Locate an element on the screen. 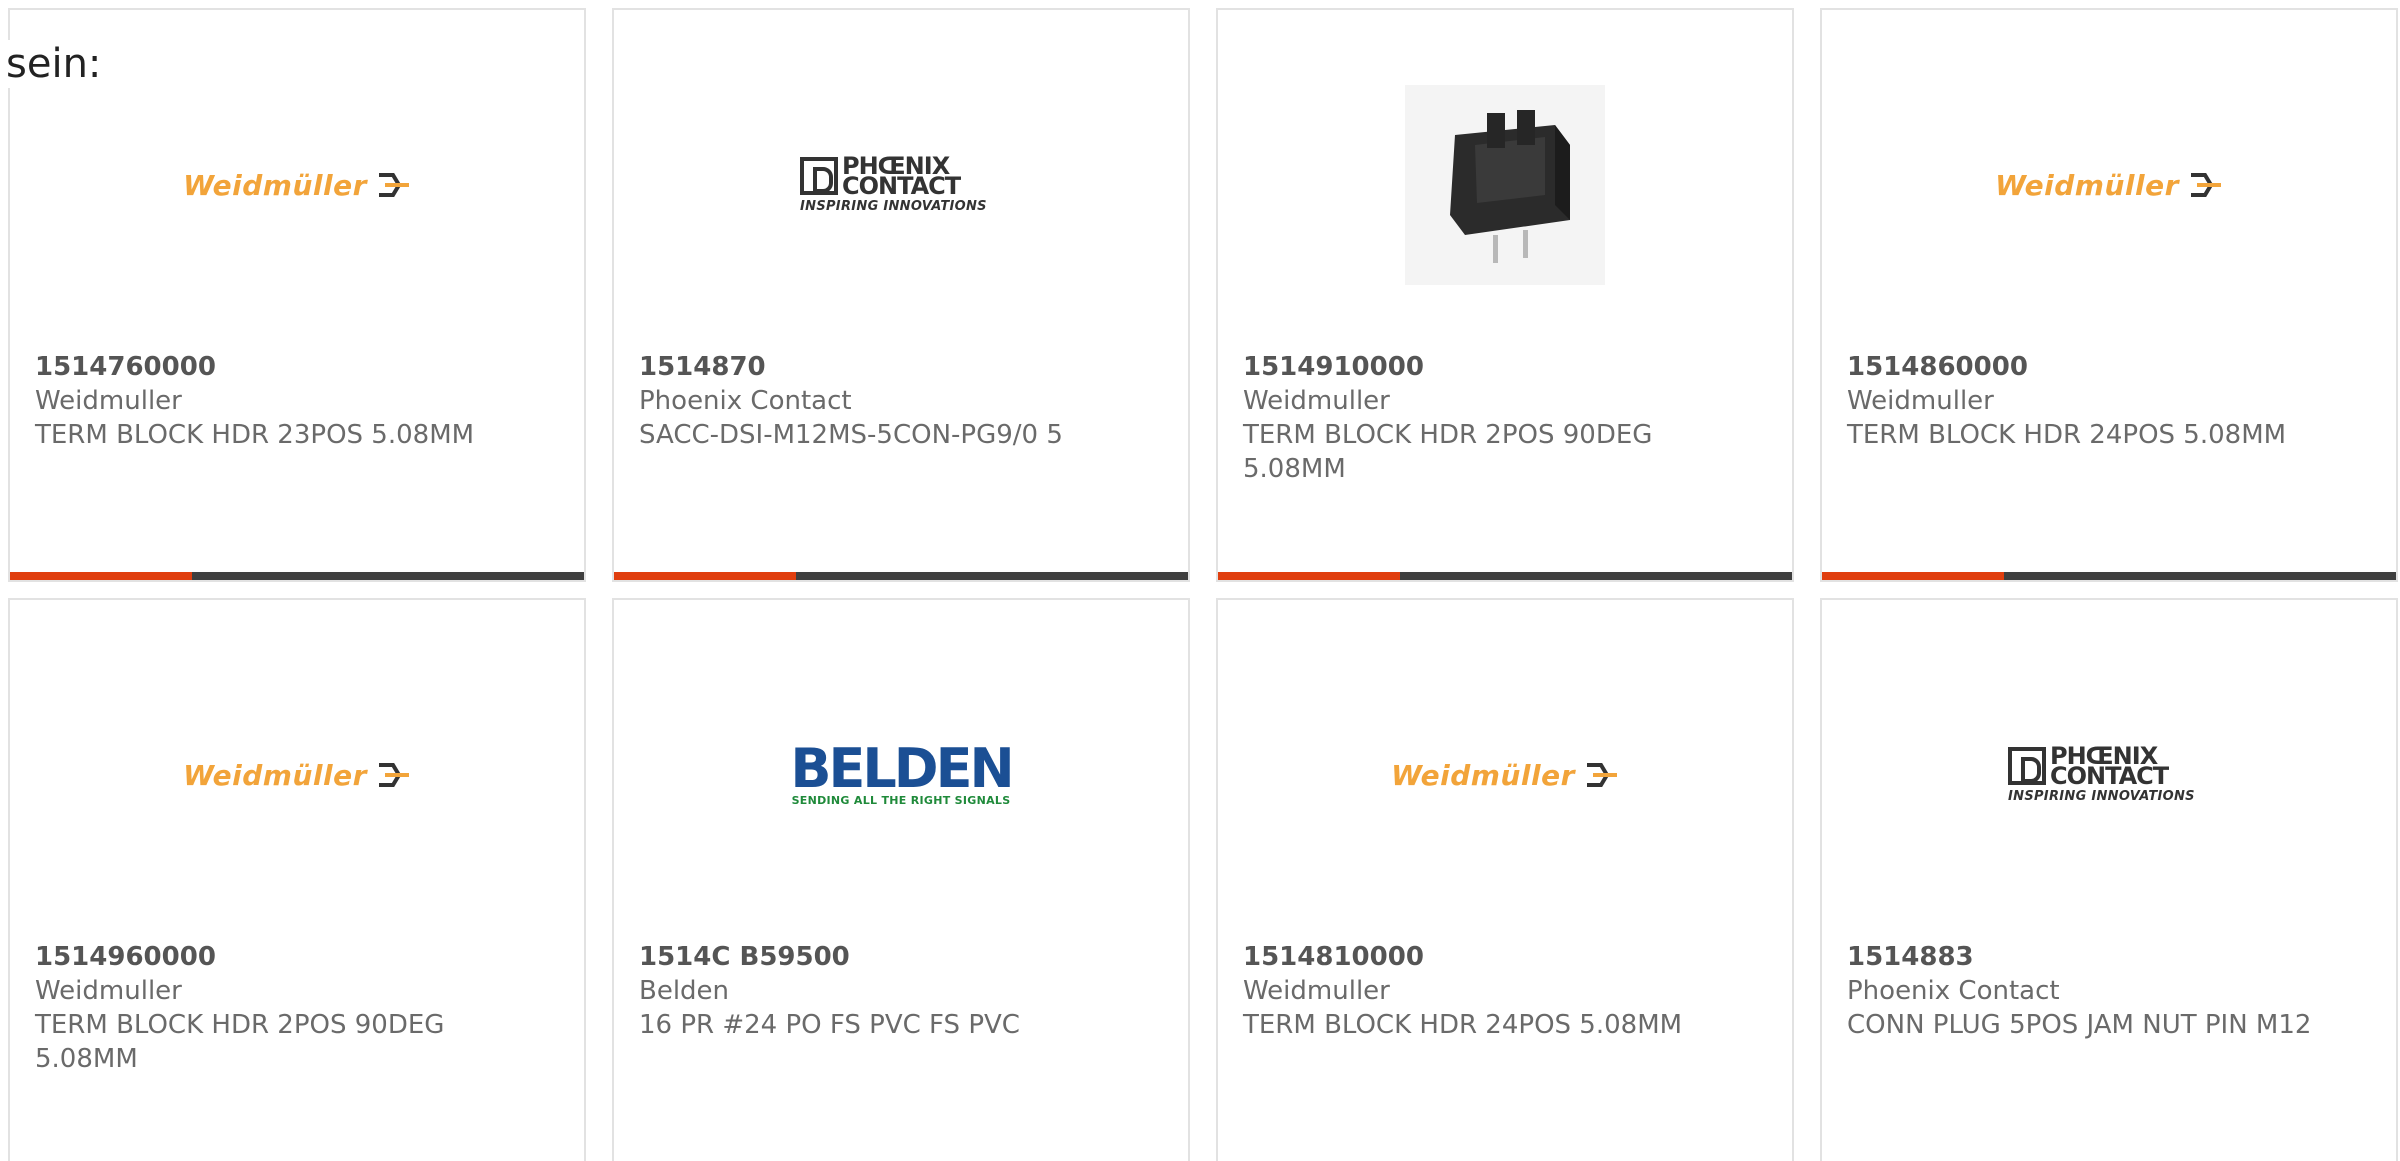 Image resolution: width=2400 pixels, height=1161 pixels. part-number: 1514C B59500 is located at coordinates (898, 957).